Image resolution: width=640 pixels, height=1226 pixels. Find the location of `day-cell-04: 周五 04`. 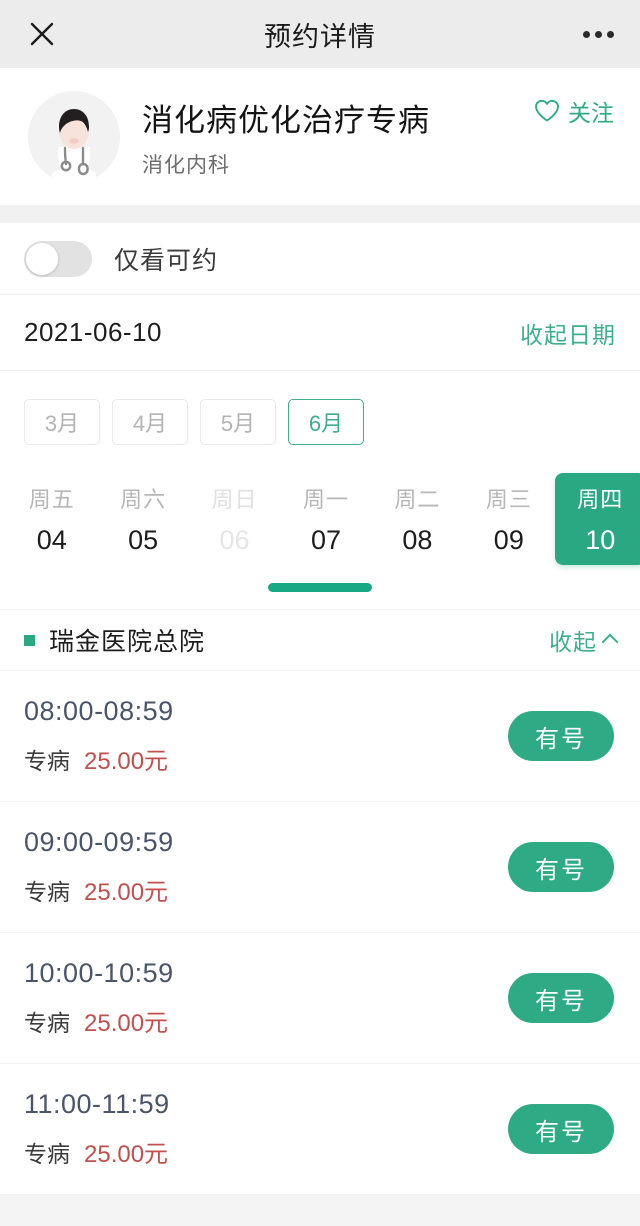

day-cell-04: 周五 04 is located at coordinates (51, 519).